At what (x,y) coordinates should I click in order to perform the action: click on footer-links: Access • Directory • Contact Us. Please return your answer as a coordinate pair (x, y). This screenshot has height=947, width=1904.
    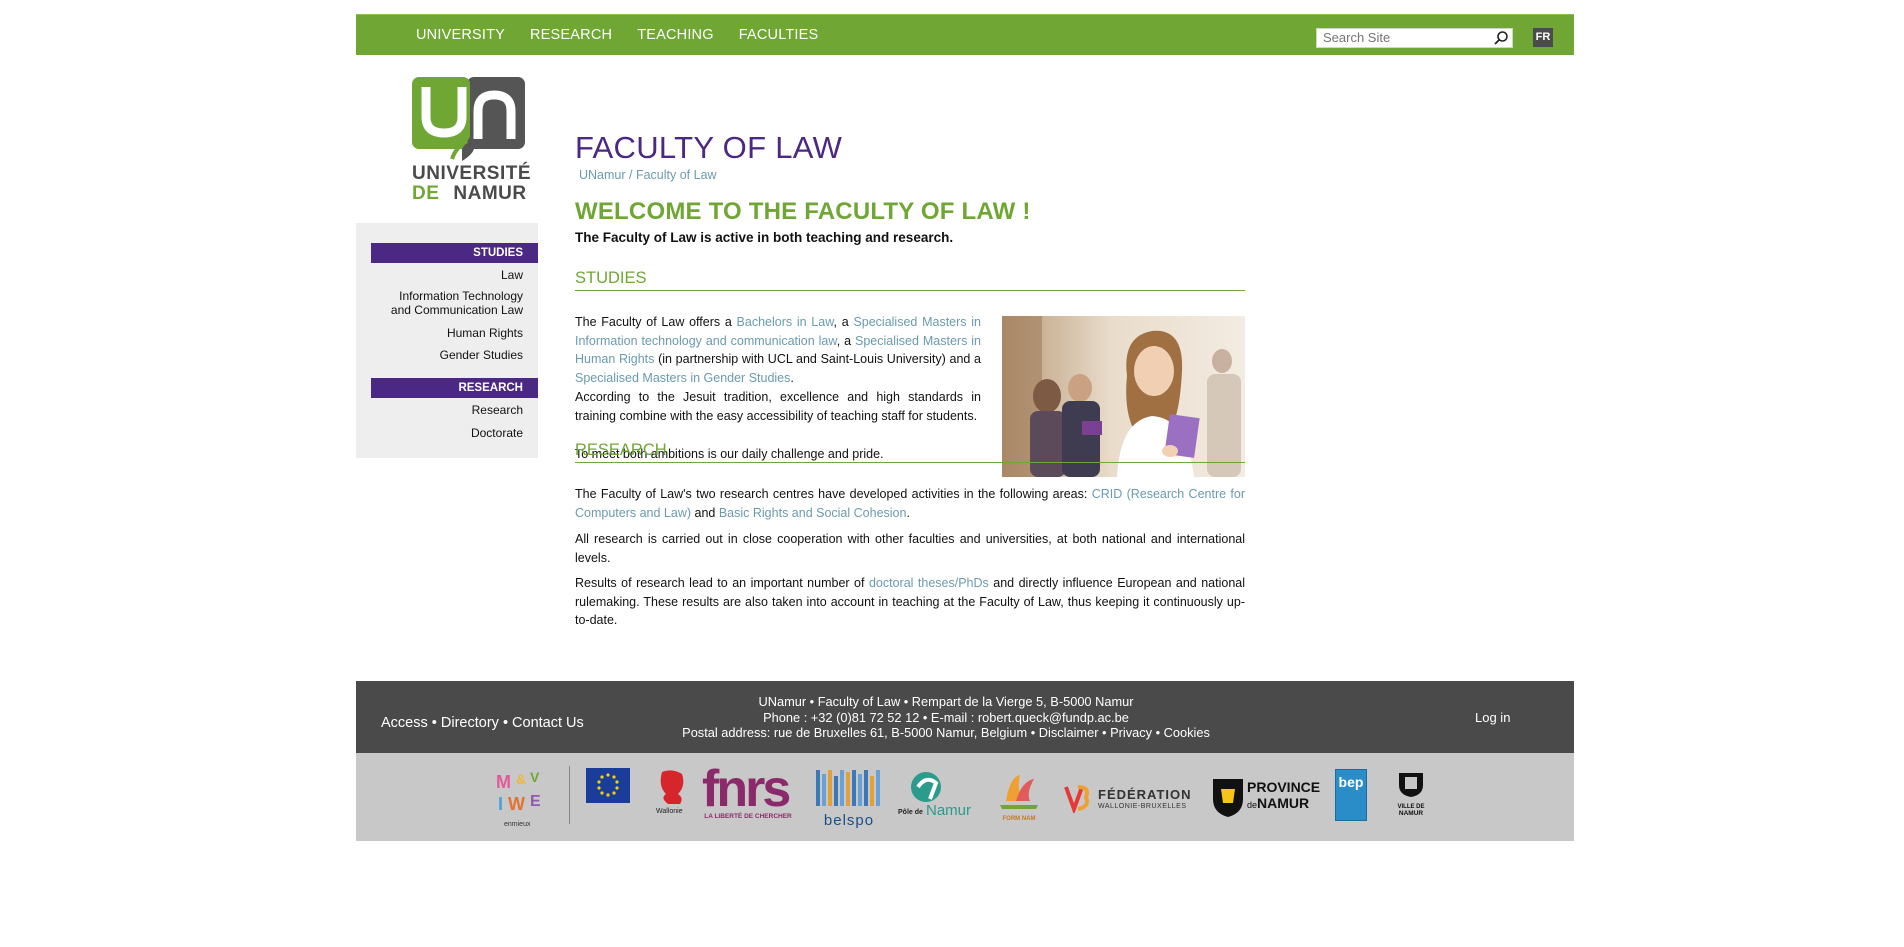
    Looking at the image, I should click on (482, 723).